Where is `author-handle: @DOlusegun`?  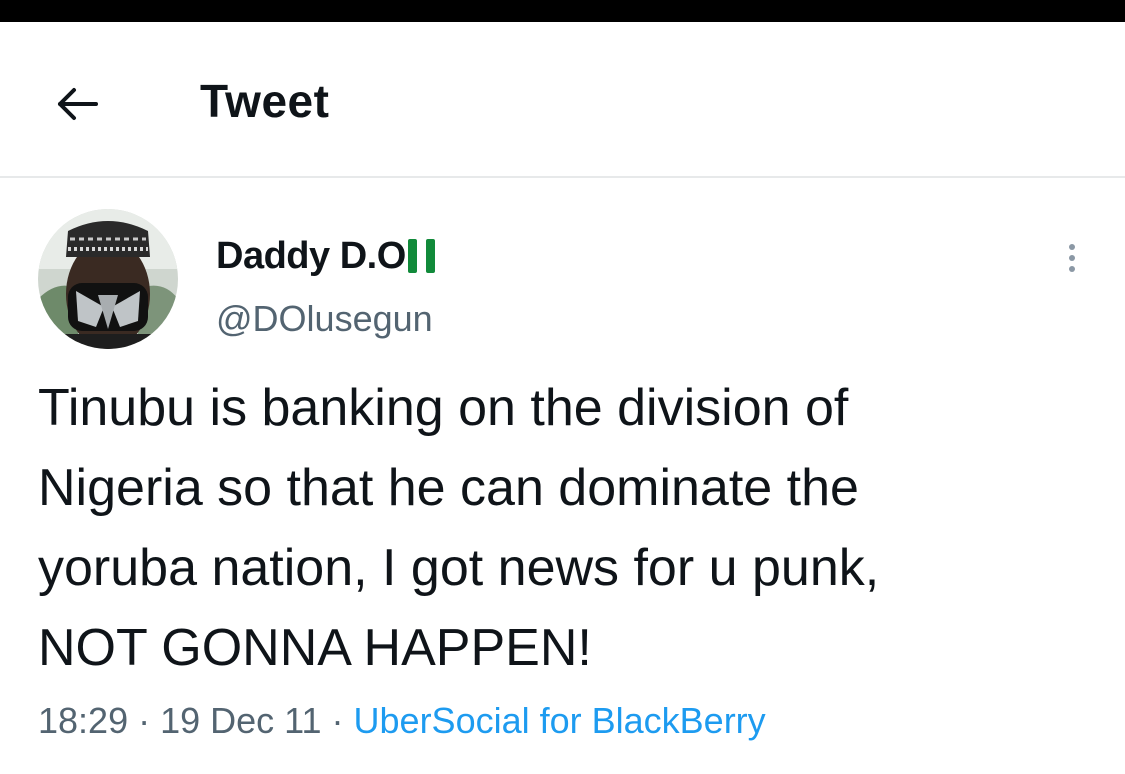
author-handle: @DOlusegun is located at coordinates (324, 319).